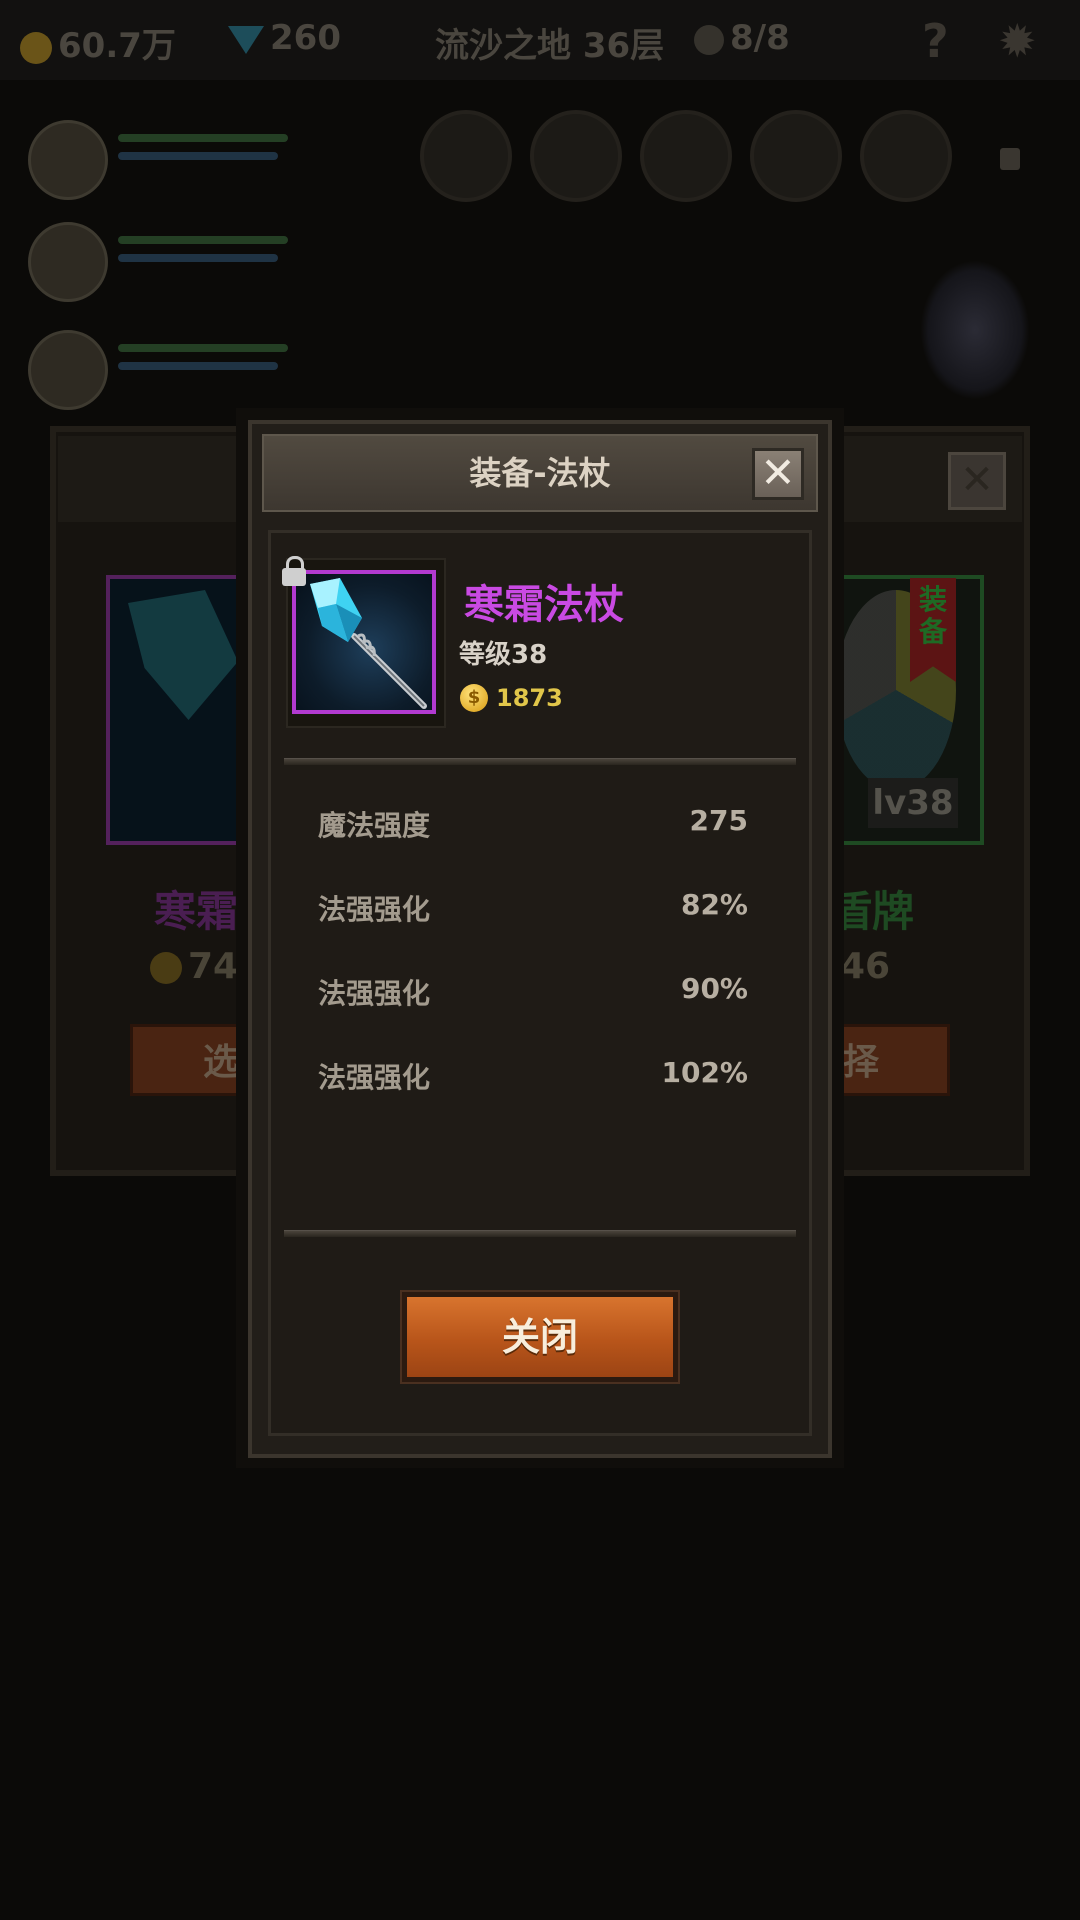 This screenshot has width=1080, height=1920. Describe the element at coordinates (865, 966) in the screenshot. I see `right-item-price: 46` at that location.